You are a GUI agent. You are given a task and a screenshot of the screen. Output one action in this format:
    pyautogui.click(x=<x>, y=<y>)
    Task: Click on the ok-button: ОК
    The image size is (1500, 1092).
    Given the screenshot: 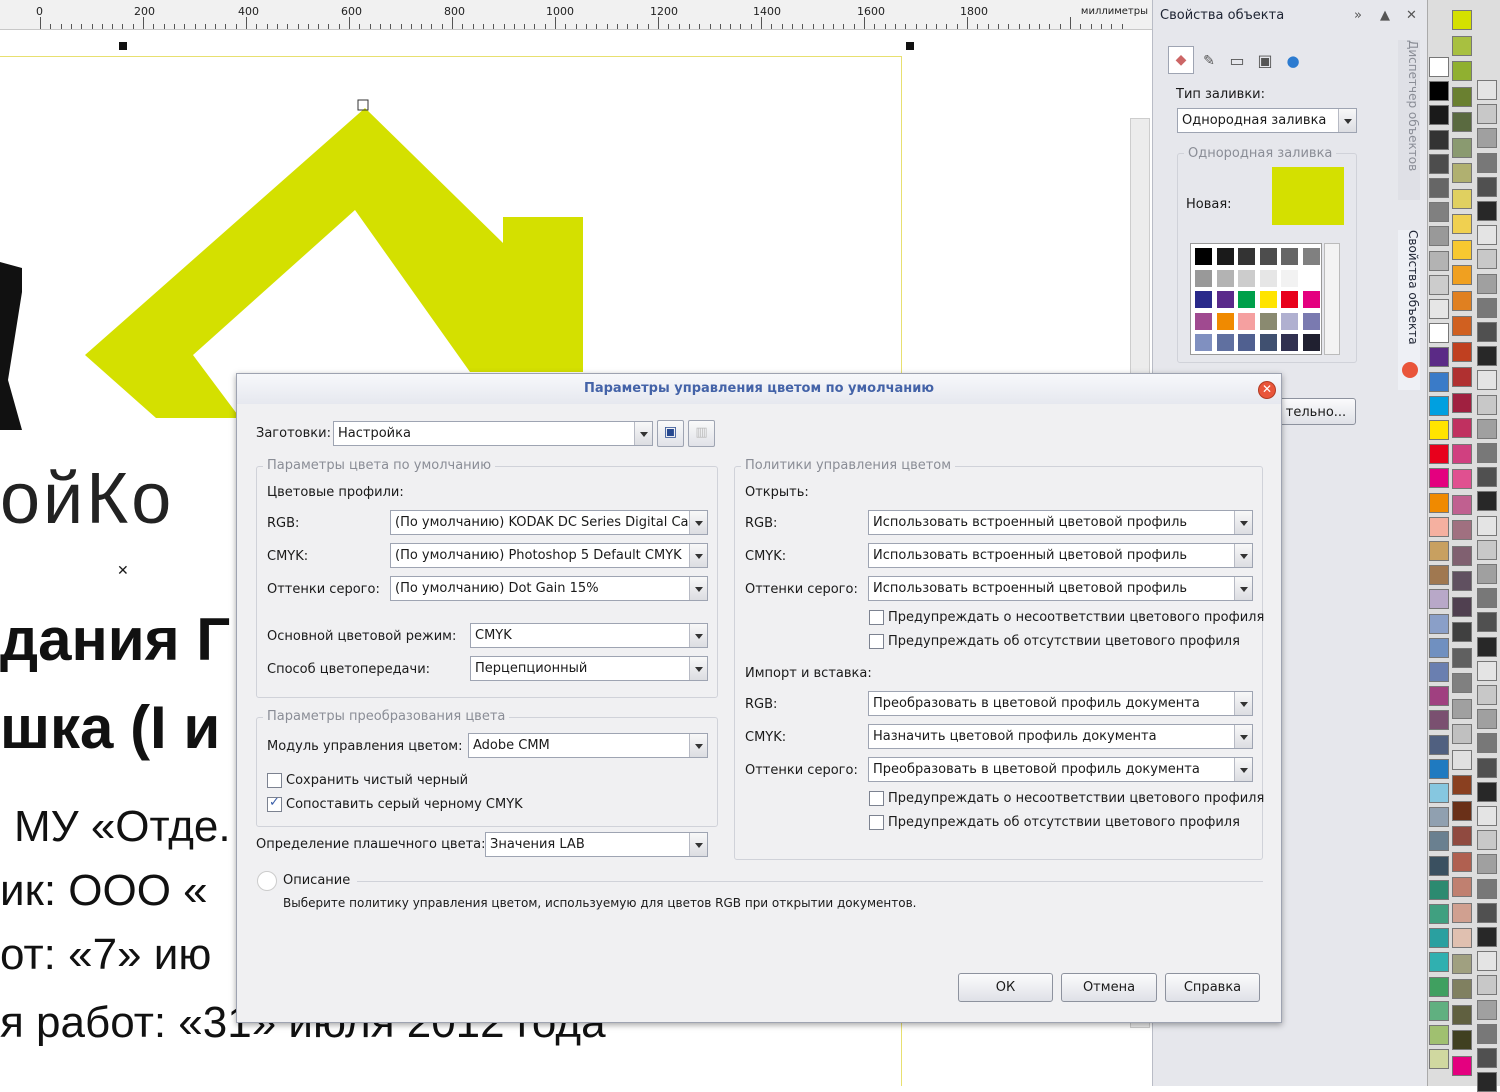 What is the action you would take?
    pyautogui.click(x=1005, y=987)
    